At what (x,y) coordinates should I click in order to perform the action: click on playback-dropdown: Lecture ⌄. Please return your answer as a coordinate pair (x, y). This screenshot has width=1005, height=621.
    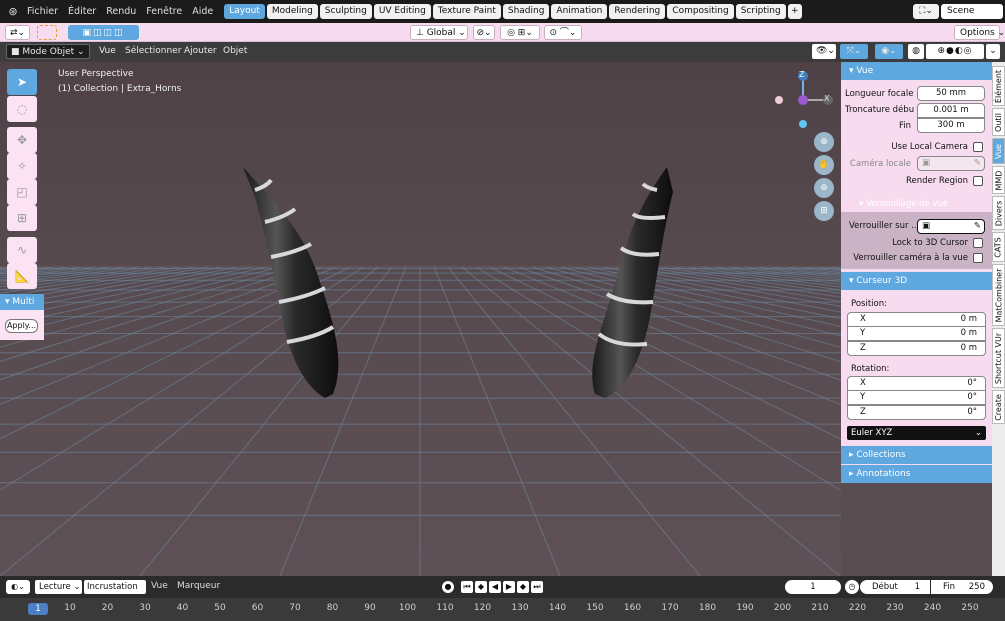
    Looking at the image, I should click on (58, 587).